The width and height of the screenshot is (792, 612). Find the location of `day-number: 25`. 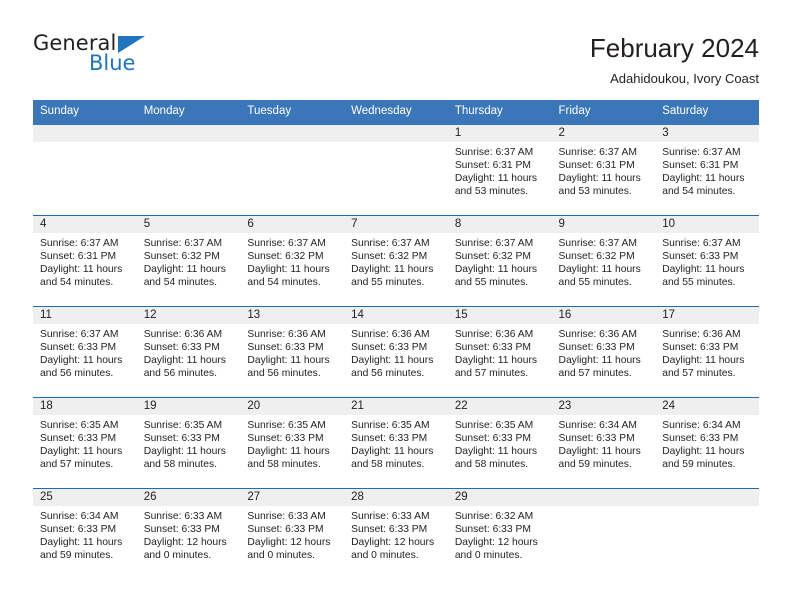

day-number: 25 is located at coordinates (85, 497).